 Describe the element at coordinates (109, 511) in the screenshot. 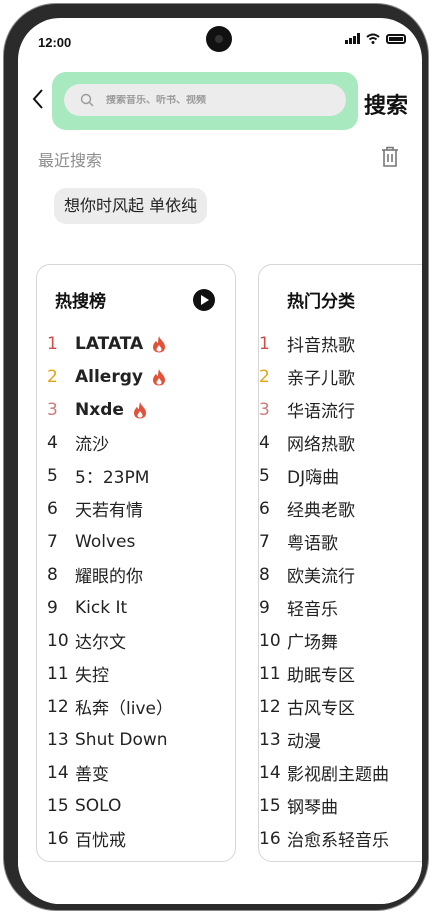

I see `song-name: 天若有情` at that location.